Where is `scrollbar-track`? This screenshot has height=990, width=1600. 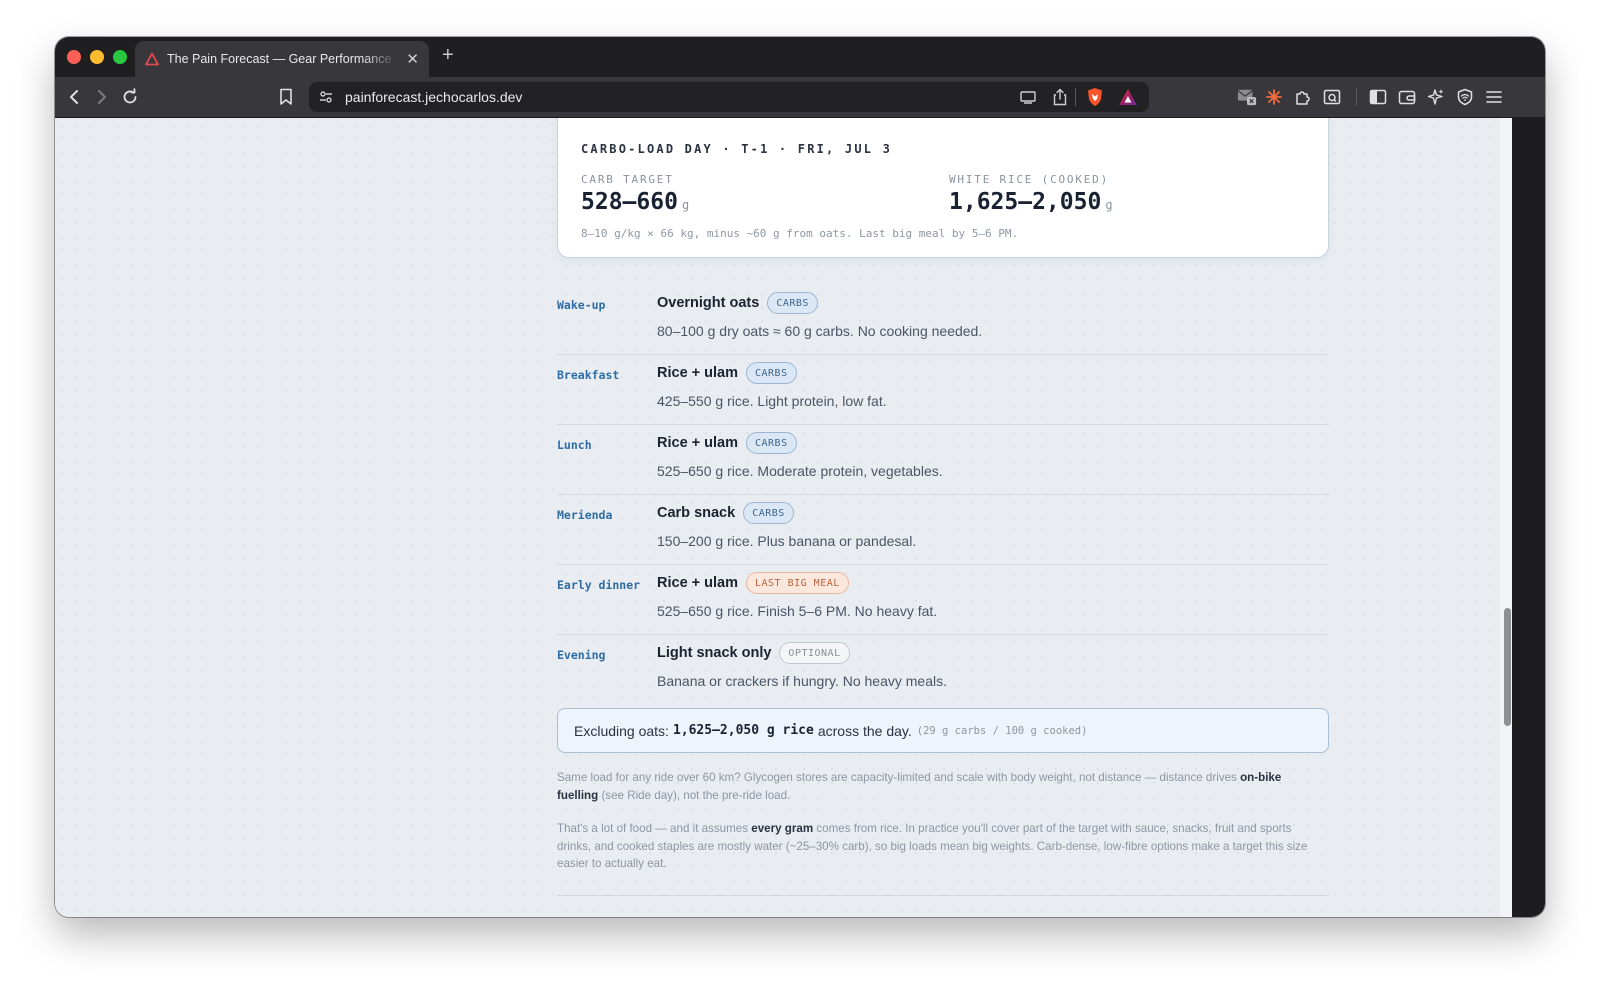
scrollbar-track is located at coordinates (1506, 517).